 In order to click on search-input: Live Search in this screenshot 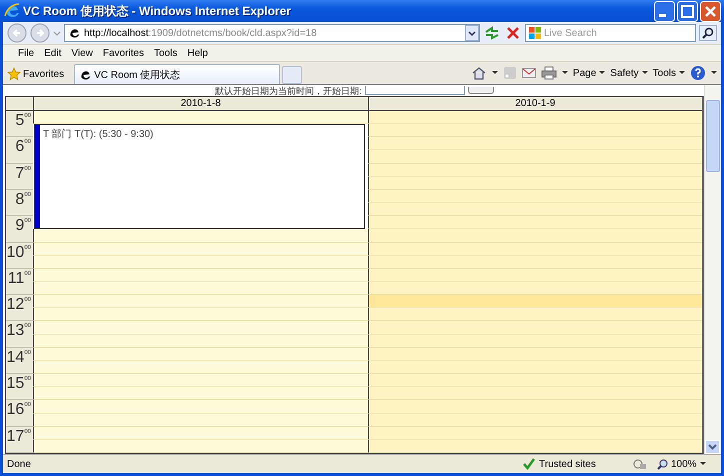, I will do `click(614, 33)`.